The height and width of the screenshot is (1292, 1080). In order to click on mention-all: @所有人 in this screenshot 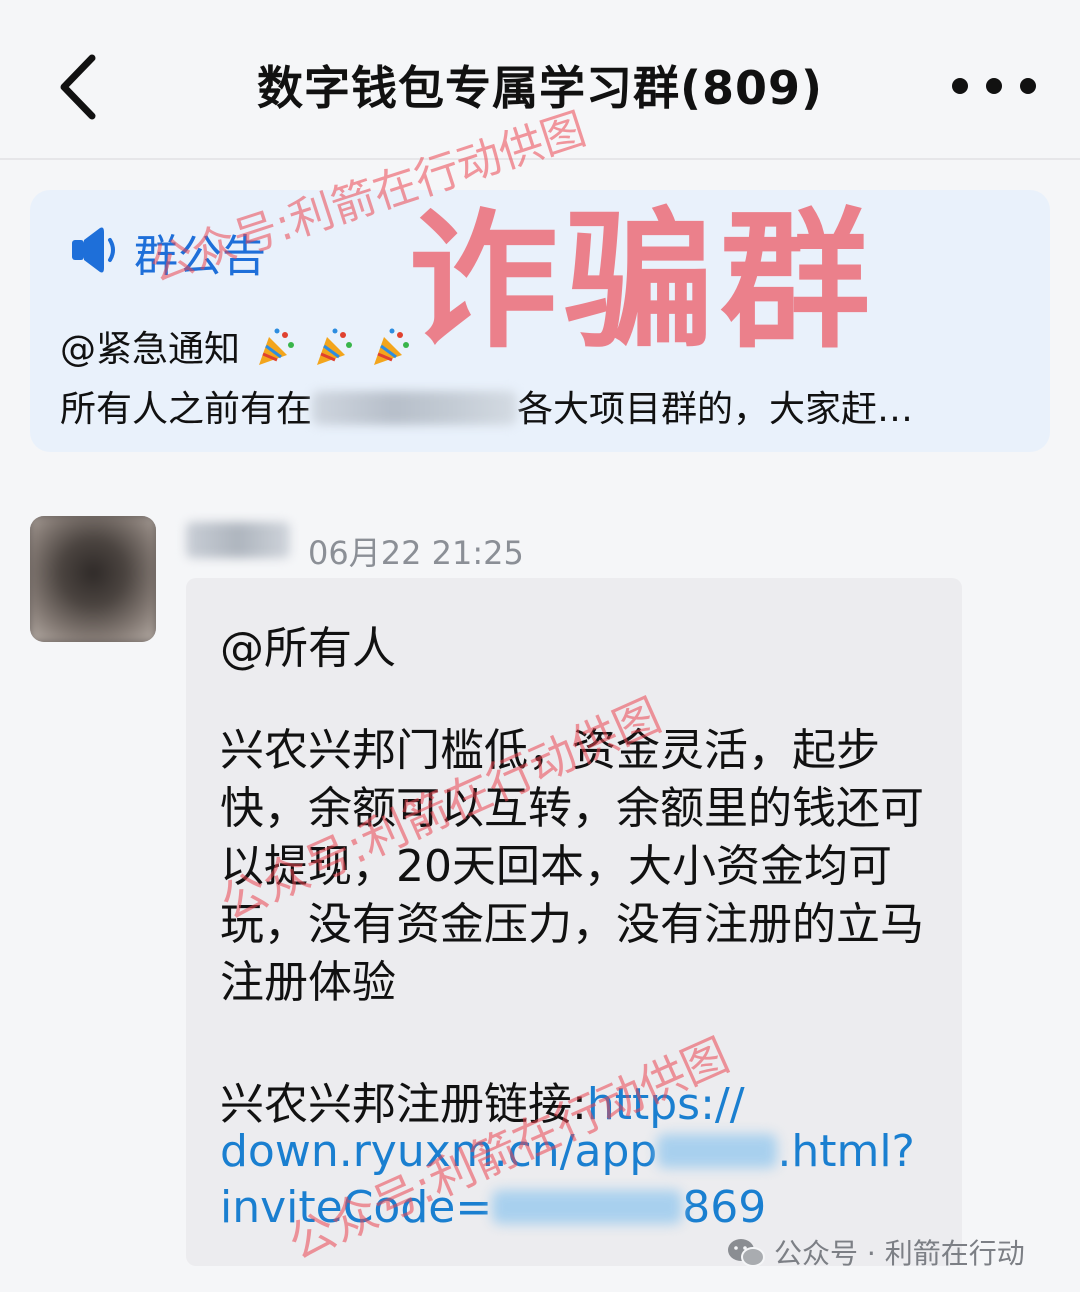, I will do `click(308, 648)`.